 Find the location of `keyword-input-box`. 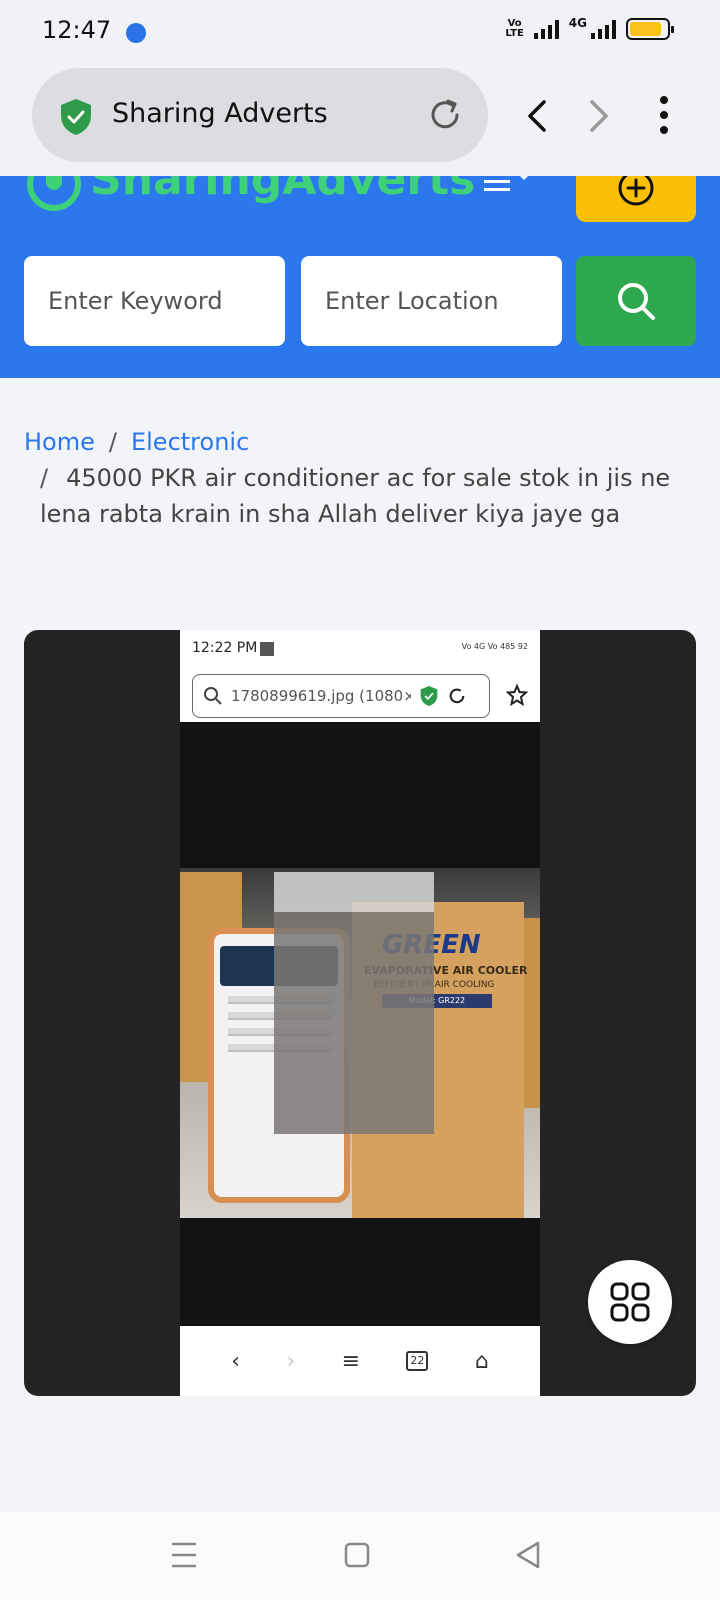

keyword-input-box is located at coordinates (154, 301).